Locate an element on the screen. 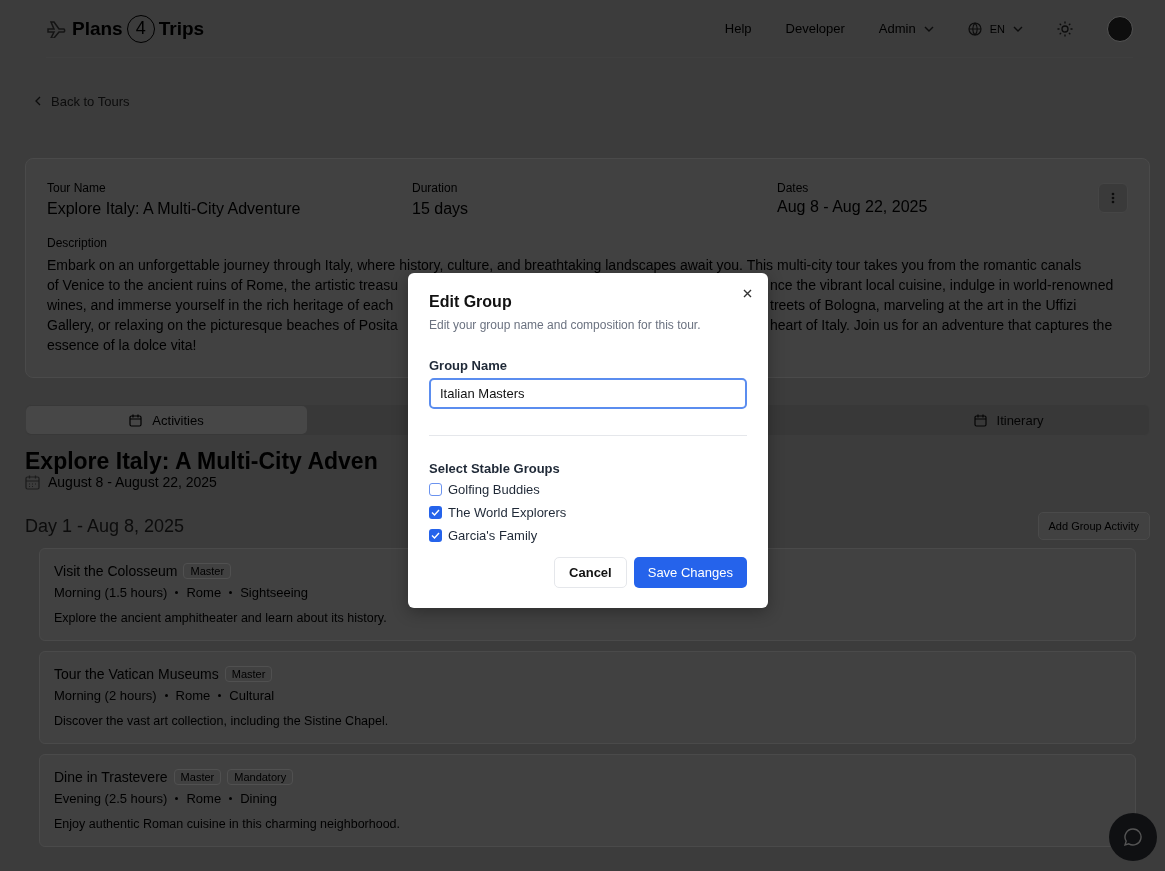 The height and width of the screenshot is (871, 1165). description-text: Embark on an unforgettable journey through Italy, where history, culture, and breathtaking landscapes await you. This multi-city tour takes you from the romantic canals is located at coordinates (564, 265).